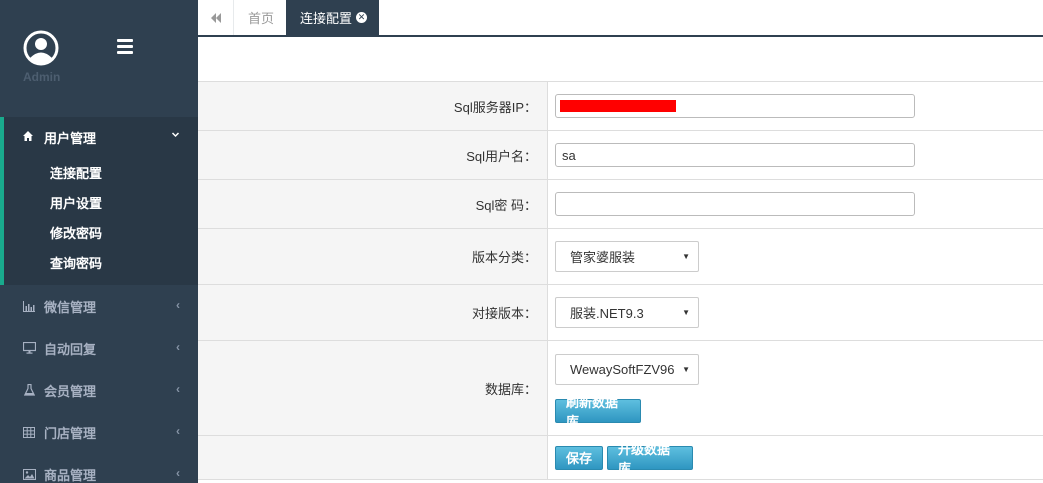 This screenshot has height=483, width=1043. I want to click on profile-area: Admin, so click(99, 58).